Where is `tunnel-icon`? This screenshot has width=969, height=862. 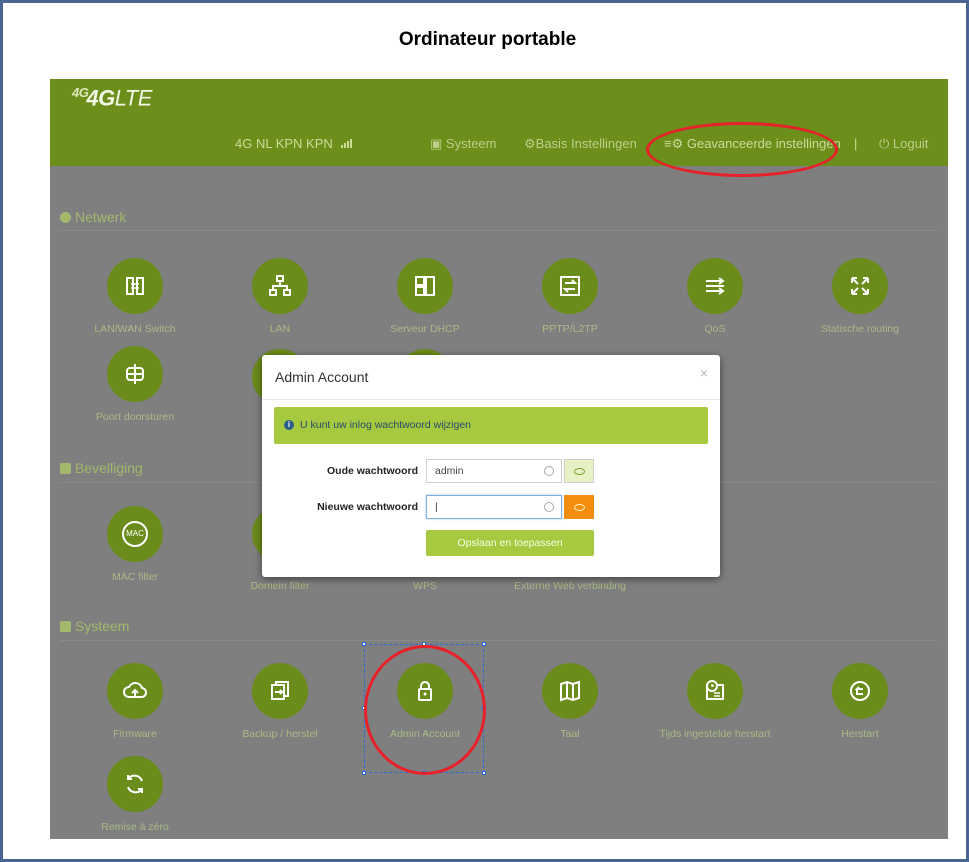
tunnel-icon is located at coordinates (570, 286).